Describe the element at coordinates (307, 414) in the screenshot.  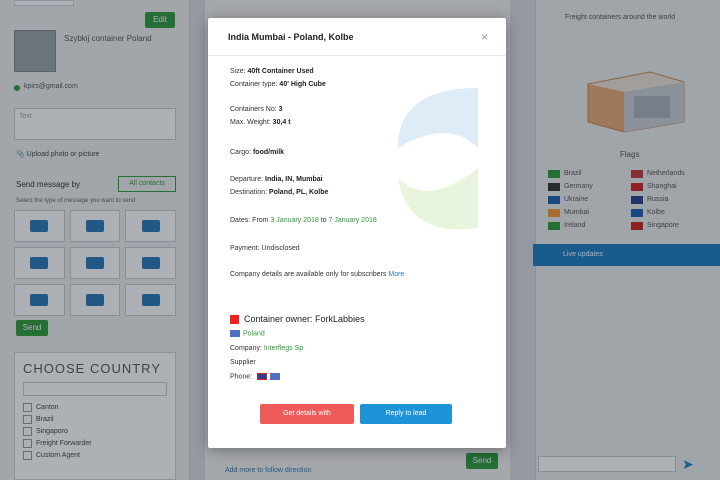
I see `get-details-button: Get details with` at that location.